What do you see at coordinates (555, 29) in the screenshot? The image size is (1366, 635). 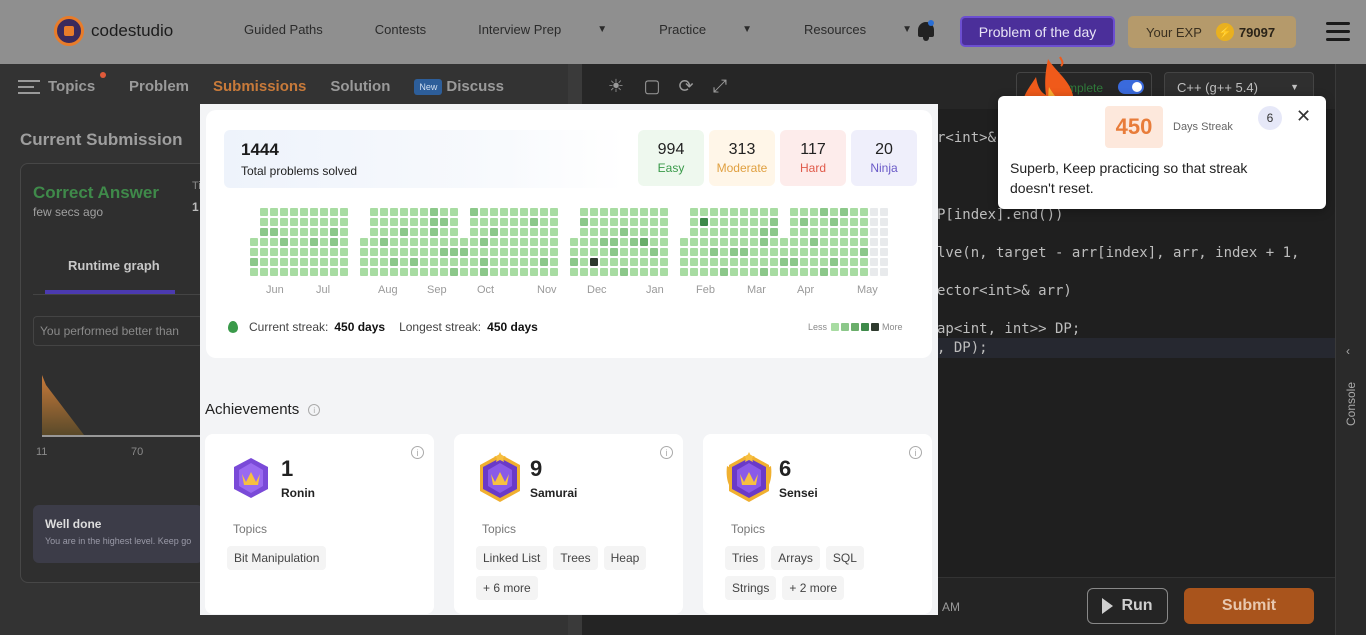 I see `nav-item-interview-prep: Interview Prep ▼` at bounding box center [555, 29].